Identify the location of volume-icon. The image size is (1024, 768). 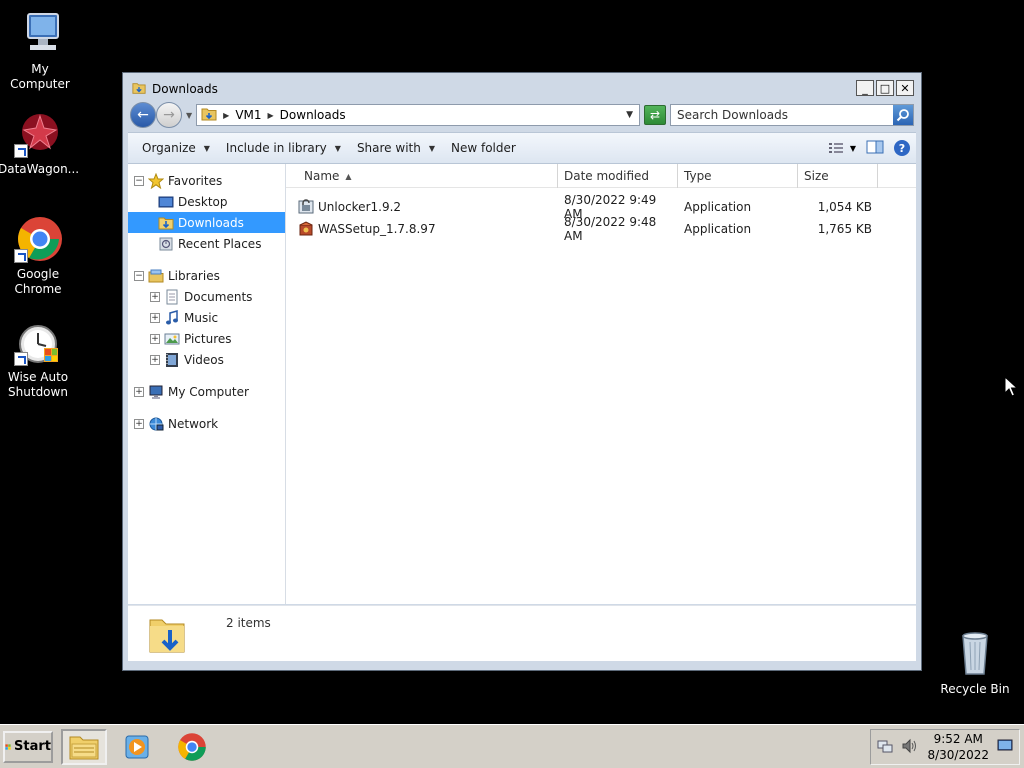
(910, 747).